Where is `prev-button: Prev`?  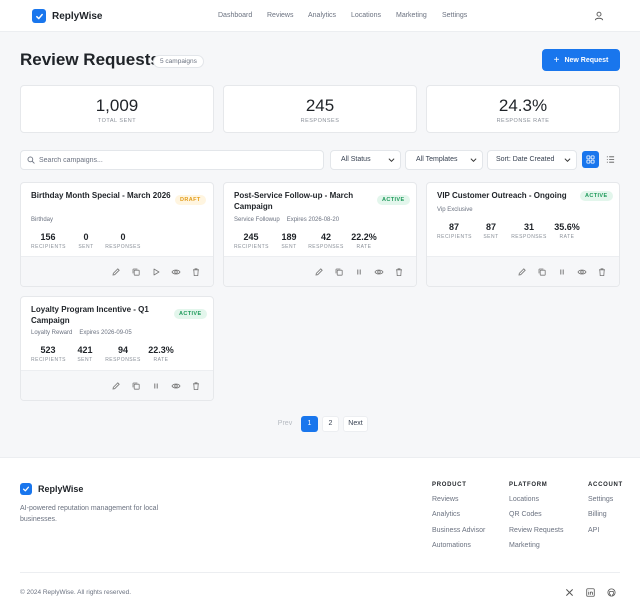 prev-button: Prev is located at coordinates (285, 424).